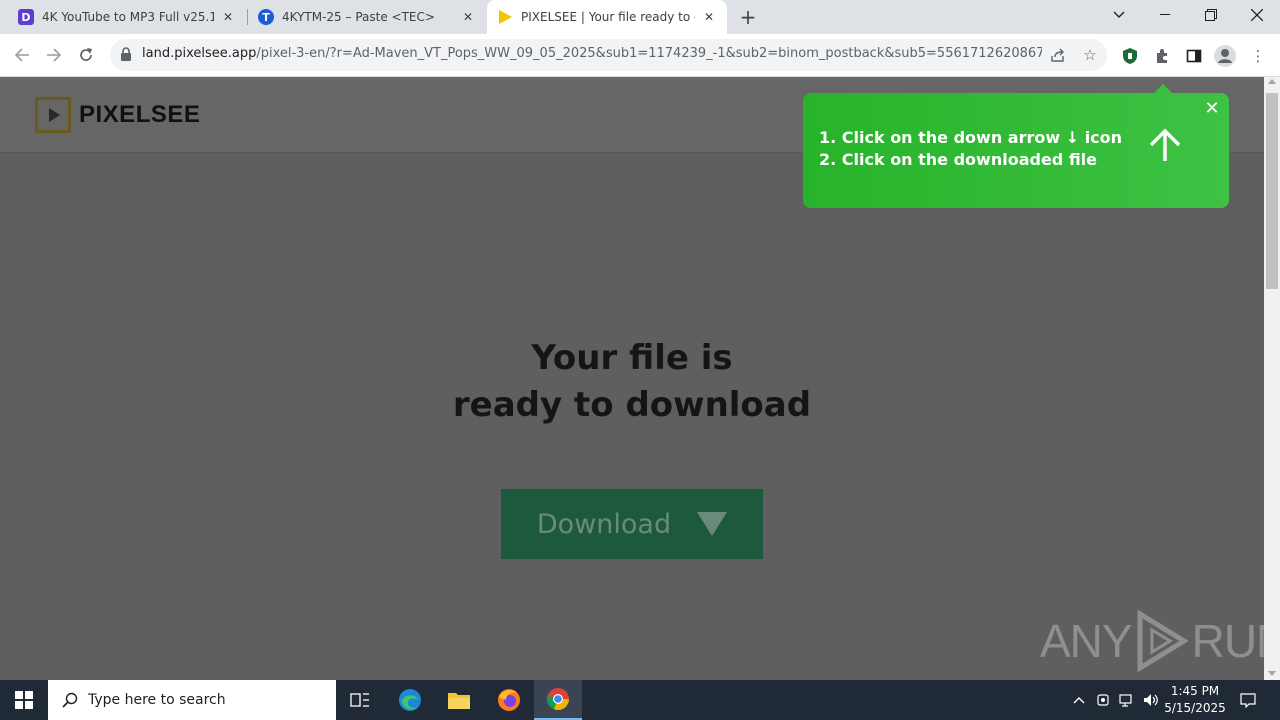  Describe the element at coordinates (1272, 81) in the screenshot. I see `scroll-up-icon` at that location.